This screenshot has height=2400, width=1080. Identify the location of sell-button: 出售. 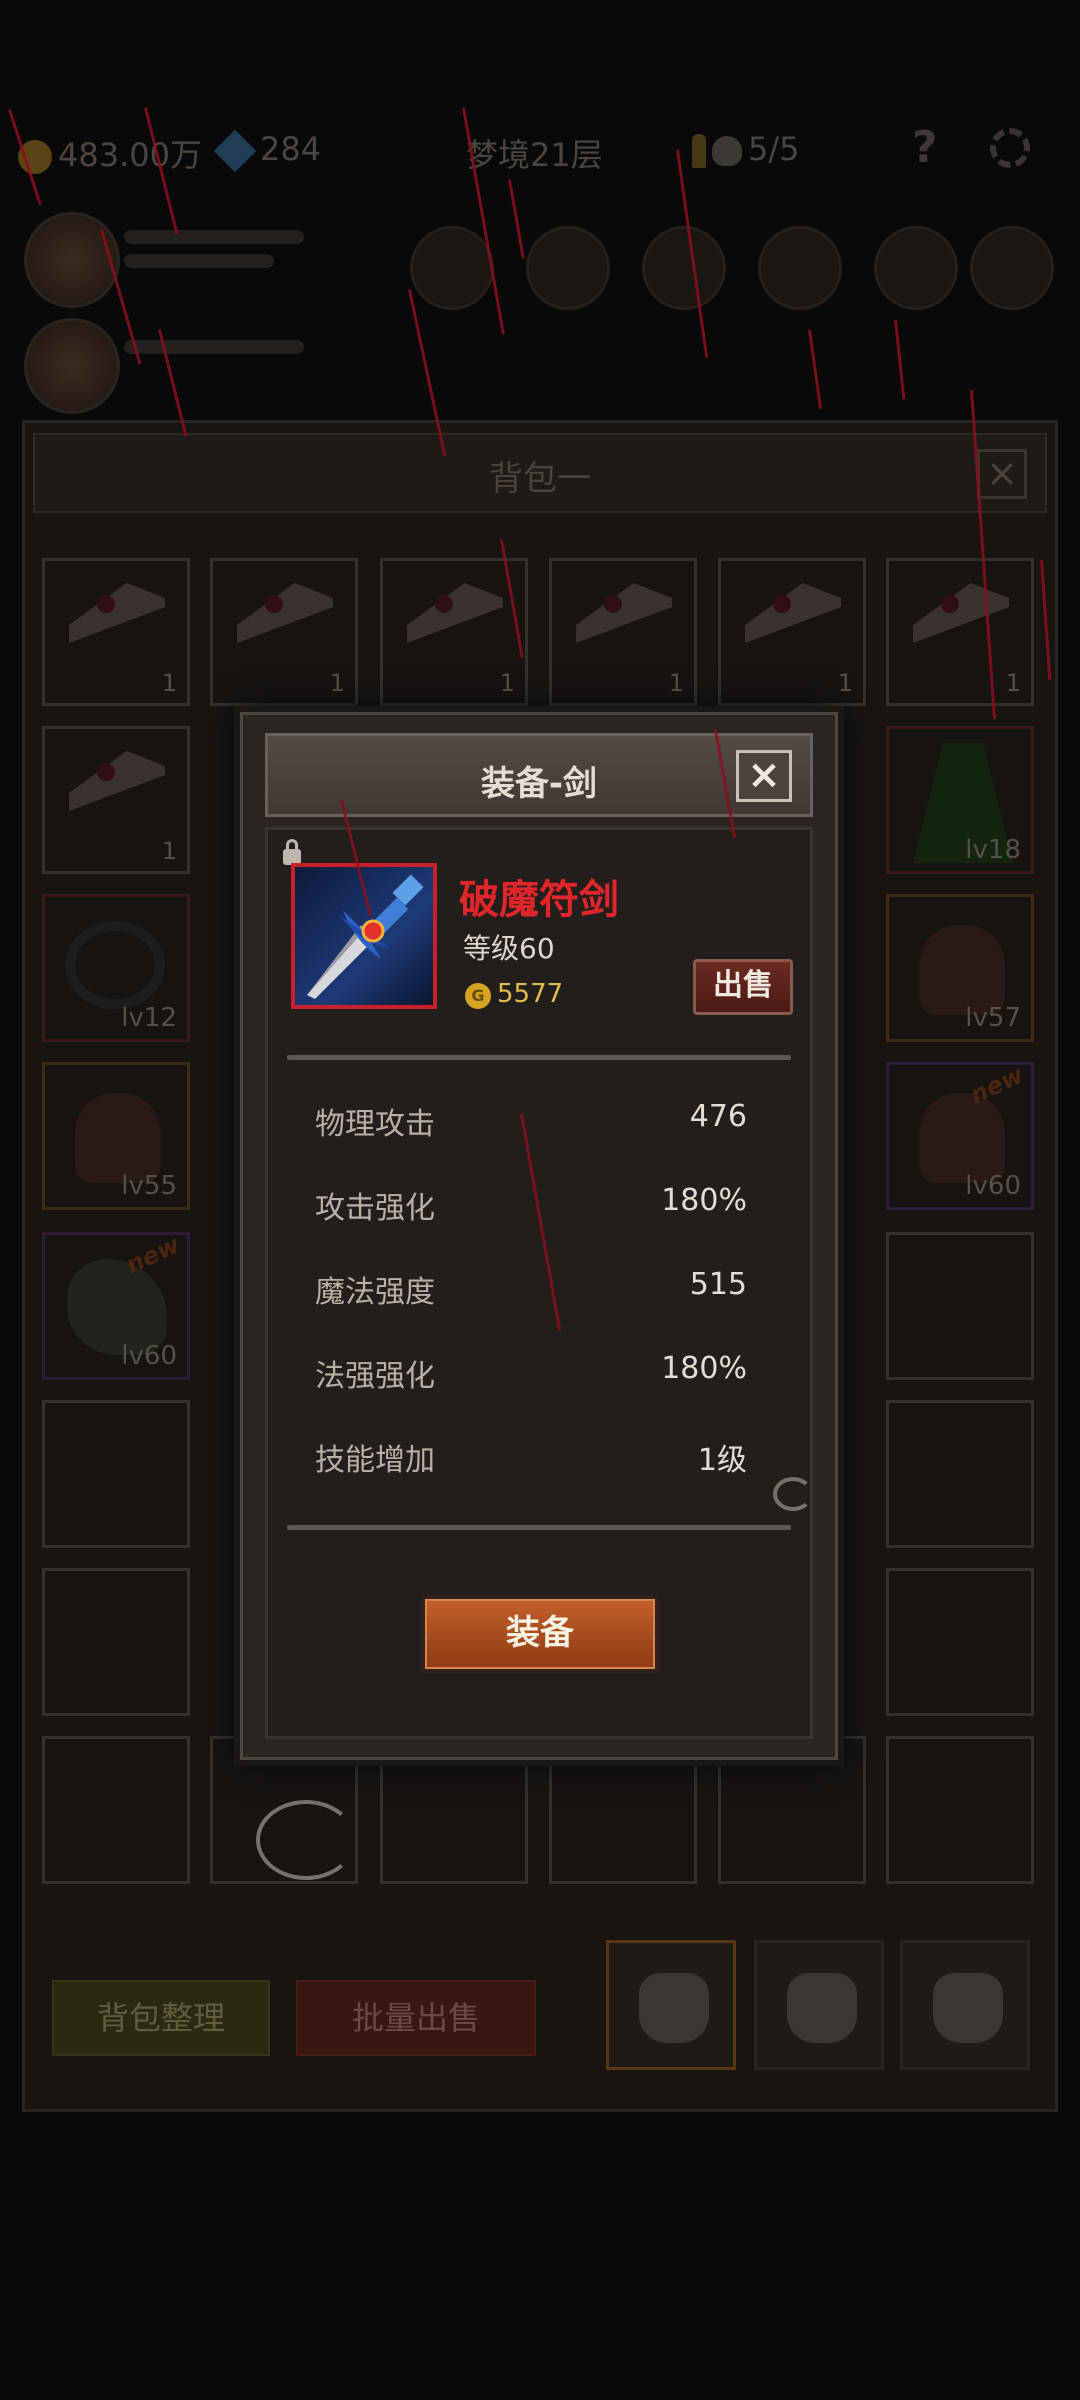
(743, 987).